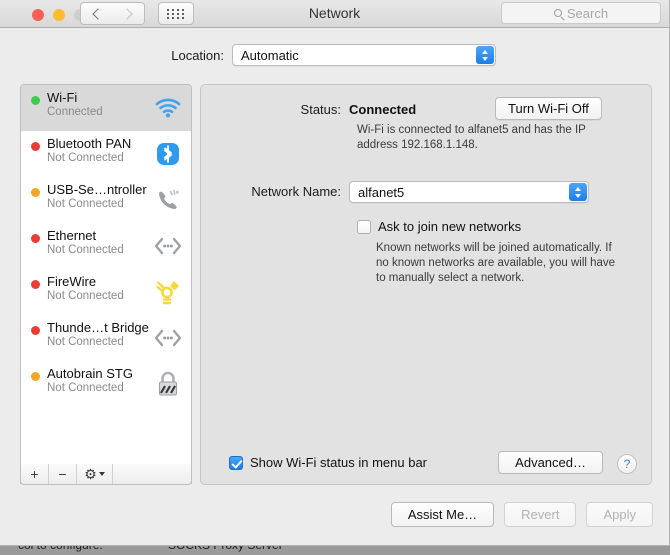  What do you see at coordinates (381, 192) in the screenshot?
I see `network-name-value: alfanet5` at bounding box center [381, 192].